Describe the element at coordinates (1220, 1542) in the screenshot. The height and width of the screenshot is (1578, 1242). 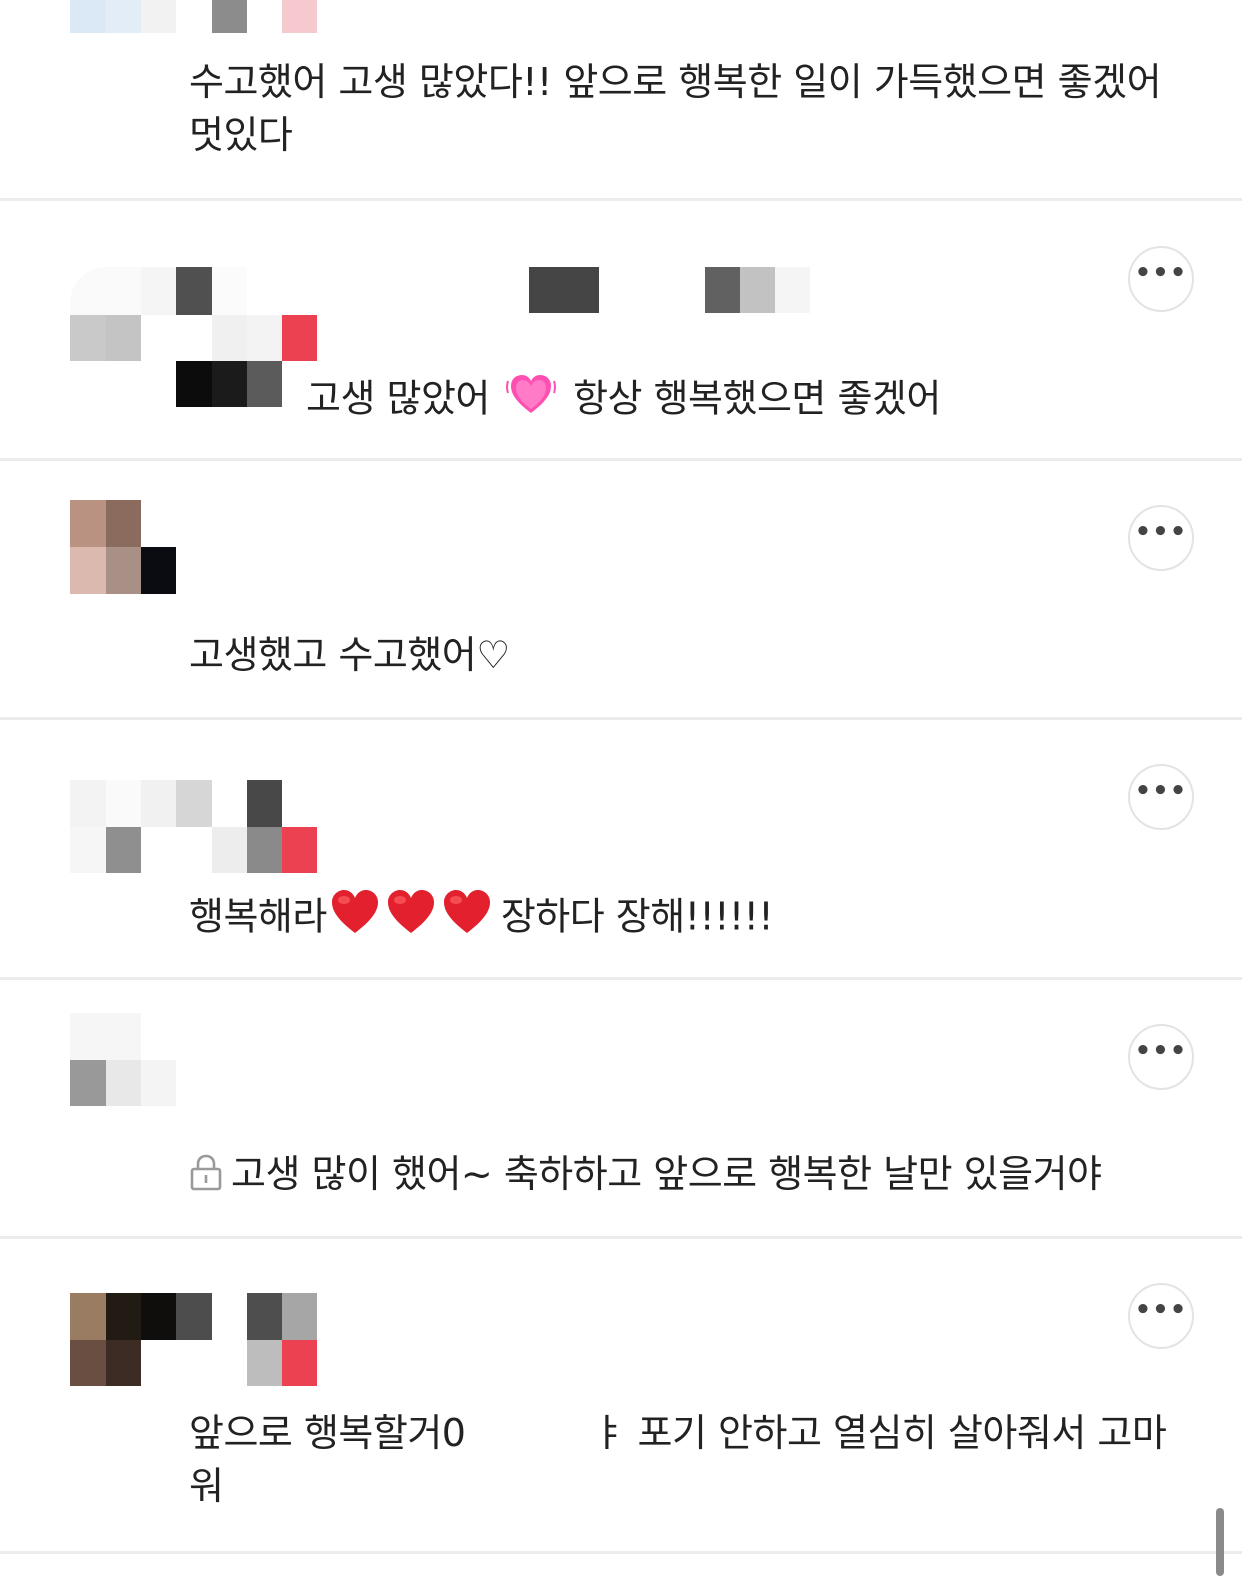
I see `scrollbar` at that location.